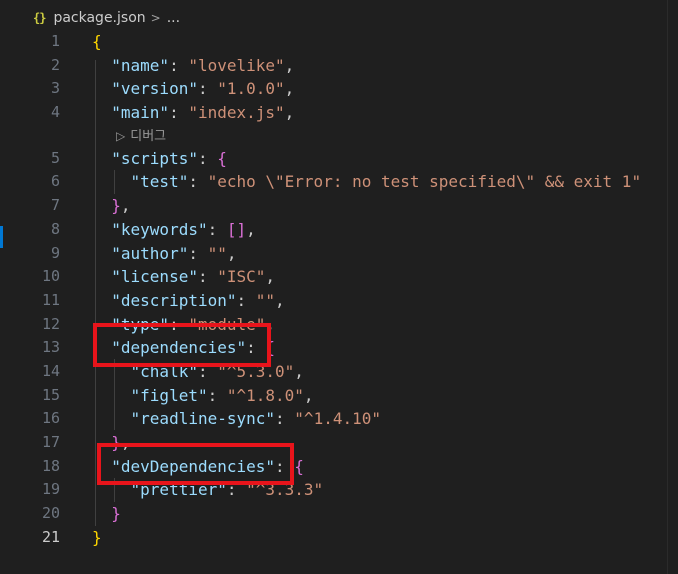 This screenshot has width=678, height=574. What do you see at coordinates (672, 287) in the screenshot?
I see `scrollbar` at bounding box center [672, 287].